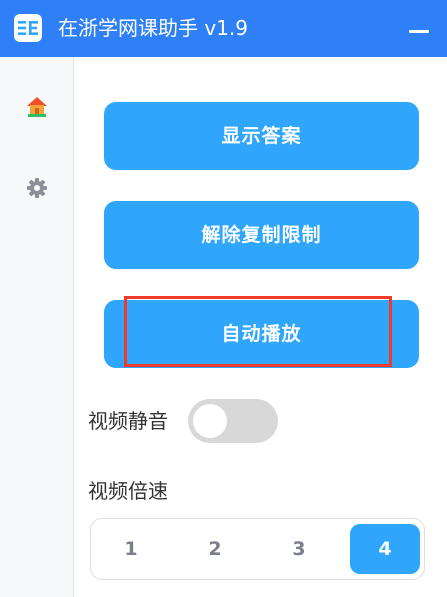 This screenshot has height=597, width=447. What do you see at coordinates (257, 549) in the screenshot?
I see `speed-selector: 1 2 3 4` at bounding box center [257, 549].